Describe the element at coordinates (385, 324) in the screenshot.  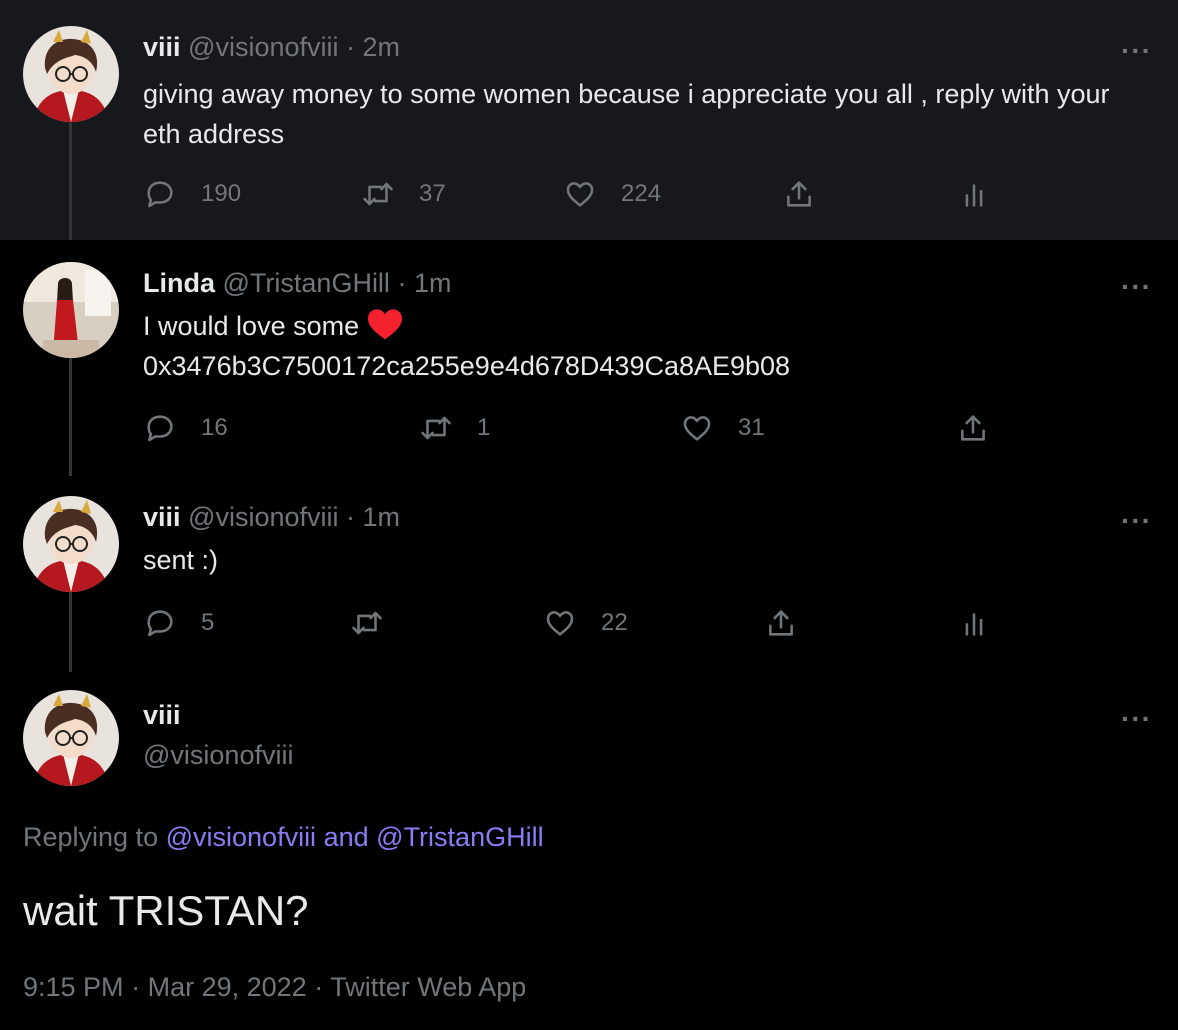
I see `heart-emoji` at that location.